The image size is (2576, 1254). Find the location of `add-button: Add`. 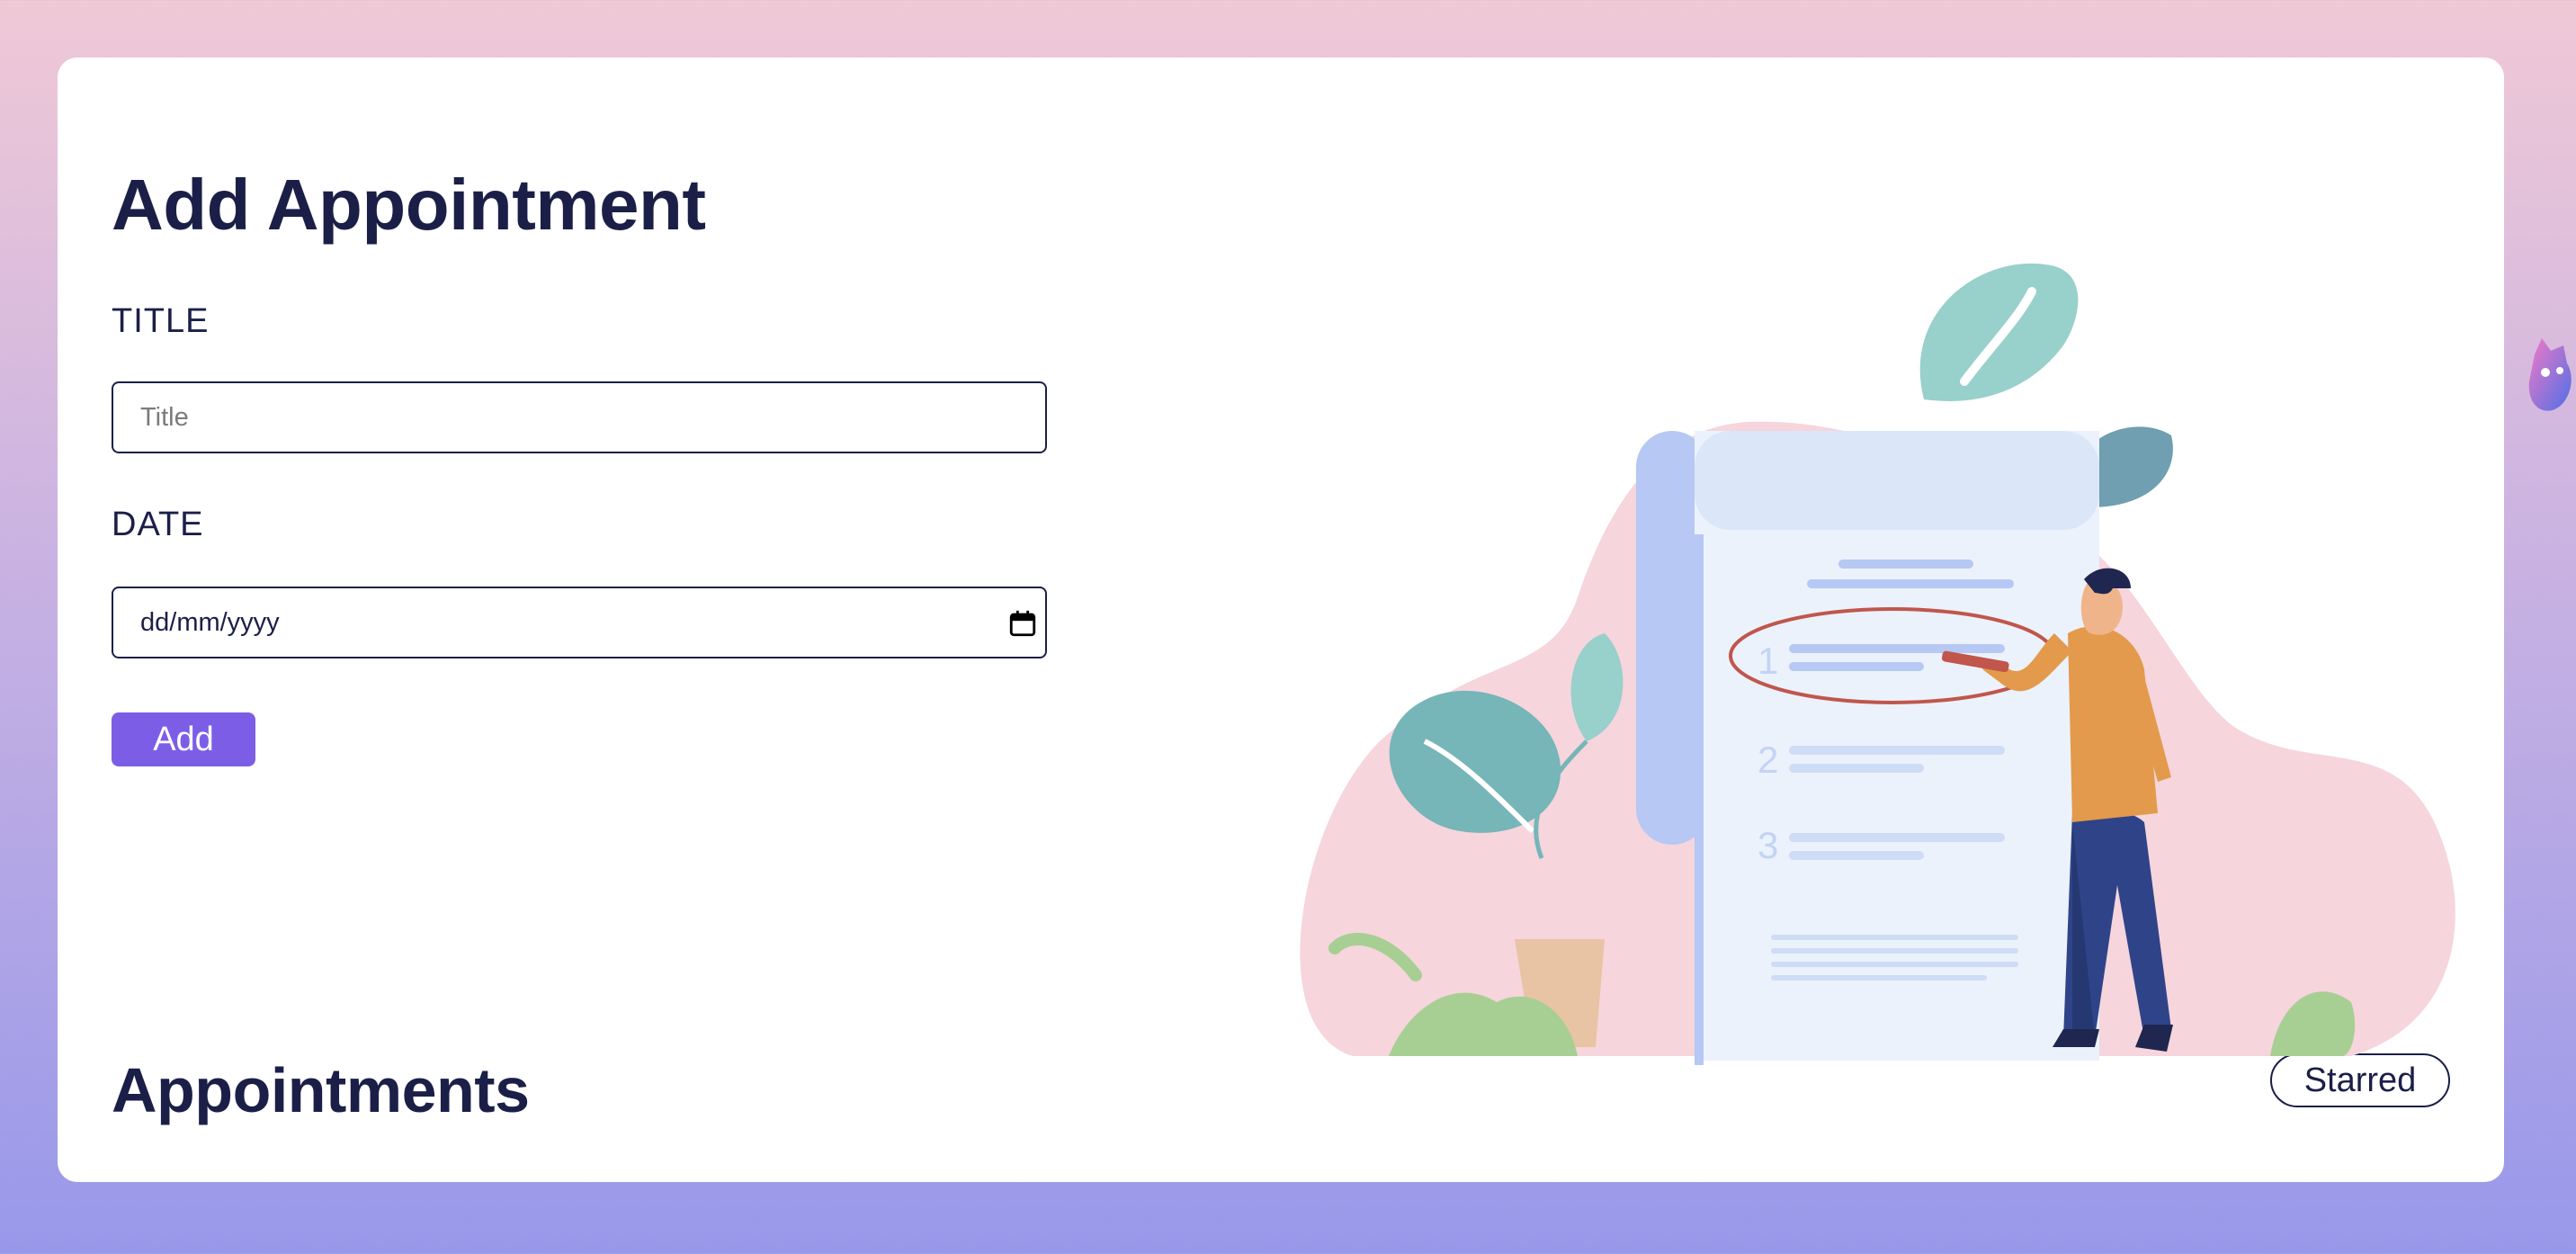

add-button: Add is located at coordinates (183, 739).